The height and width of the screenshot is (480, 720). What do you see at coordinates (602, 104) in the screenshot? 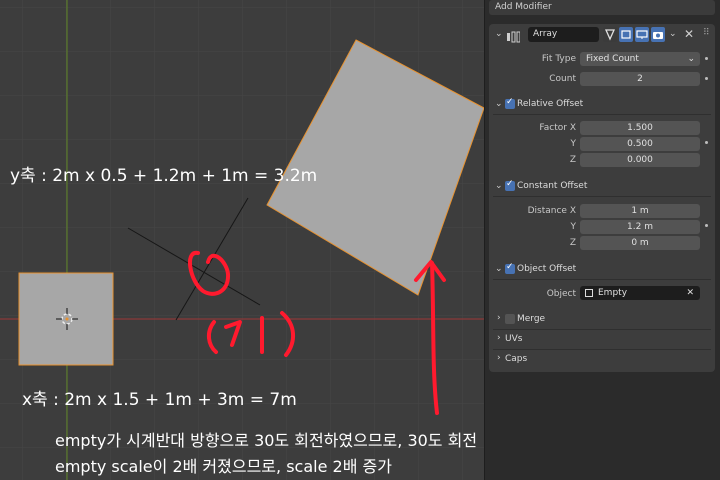
I see `relative-offset-header: ⌄ ✓ Relative Offset` at bounding box center [602, 104].